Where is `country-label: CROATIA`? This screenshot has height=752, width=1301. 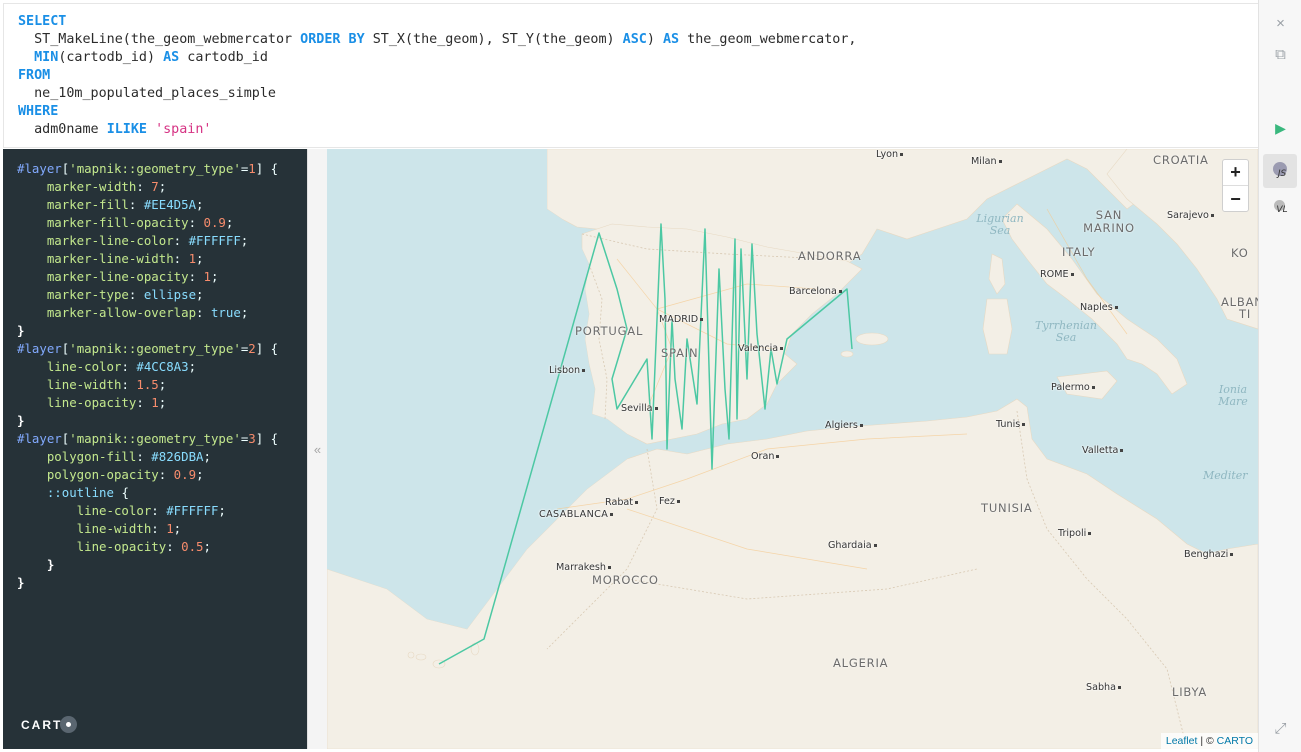
country-label: CROATIA is located at coordinates (1181, 160).